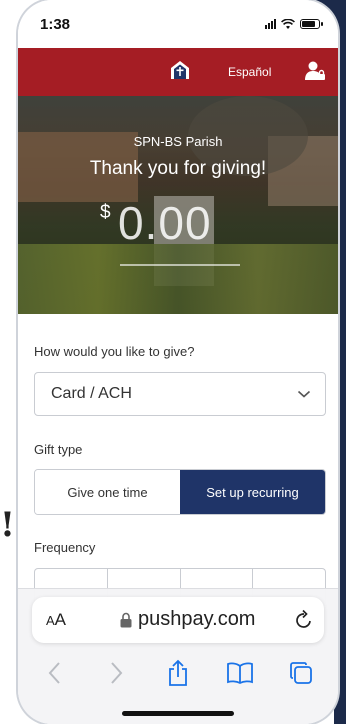 The image size is (346, 724). Describe the element at coordinates (178, 168) in the screenshot. I see `thank-you-heading: Thank you for giving!` at that location.